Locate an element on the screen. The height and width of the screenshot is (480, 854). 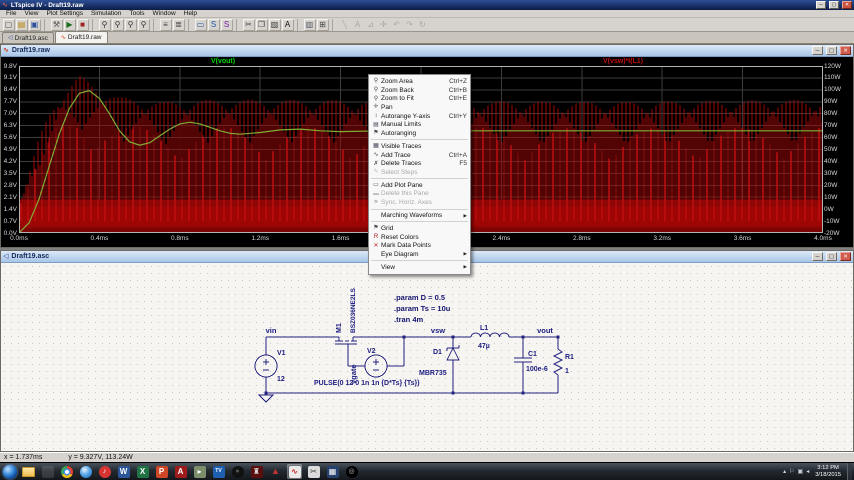
toolbar-run-button: ▶ is located at coordinates (69, 24).